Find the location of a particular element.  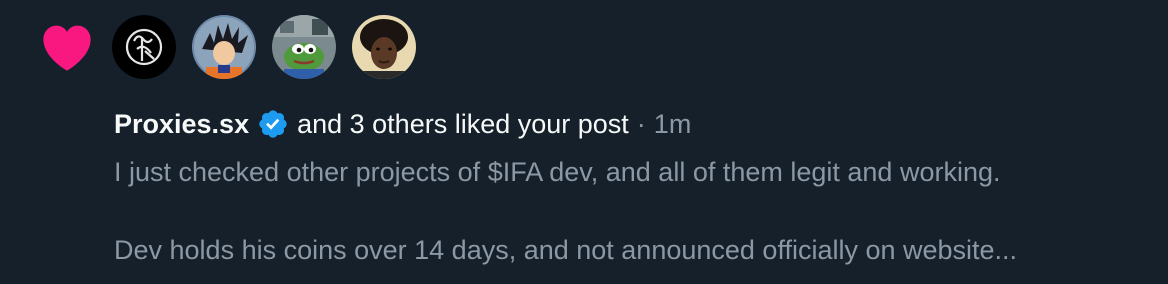

action-text: and 3 others liked your post is located at coordinates (463, 123).